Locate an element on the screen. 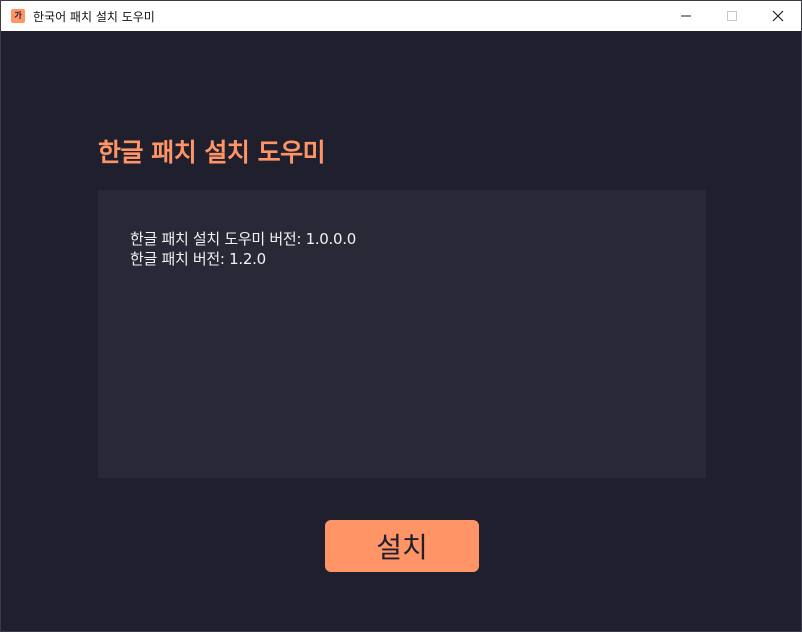 The image size is (802, 632). title-bar: 가 한국어 패치 설치 도우미 is located at coordinates (401, 16).